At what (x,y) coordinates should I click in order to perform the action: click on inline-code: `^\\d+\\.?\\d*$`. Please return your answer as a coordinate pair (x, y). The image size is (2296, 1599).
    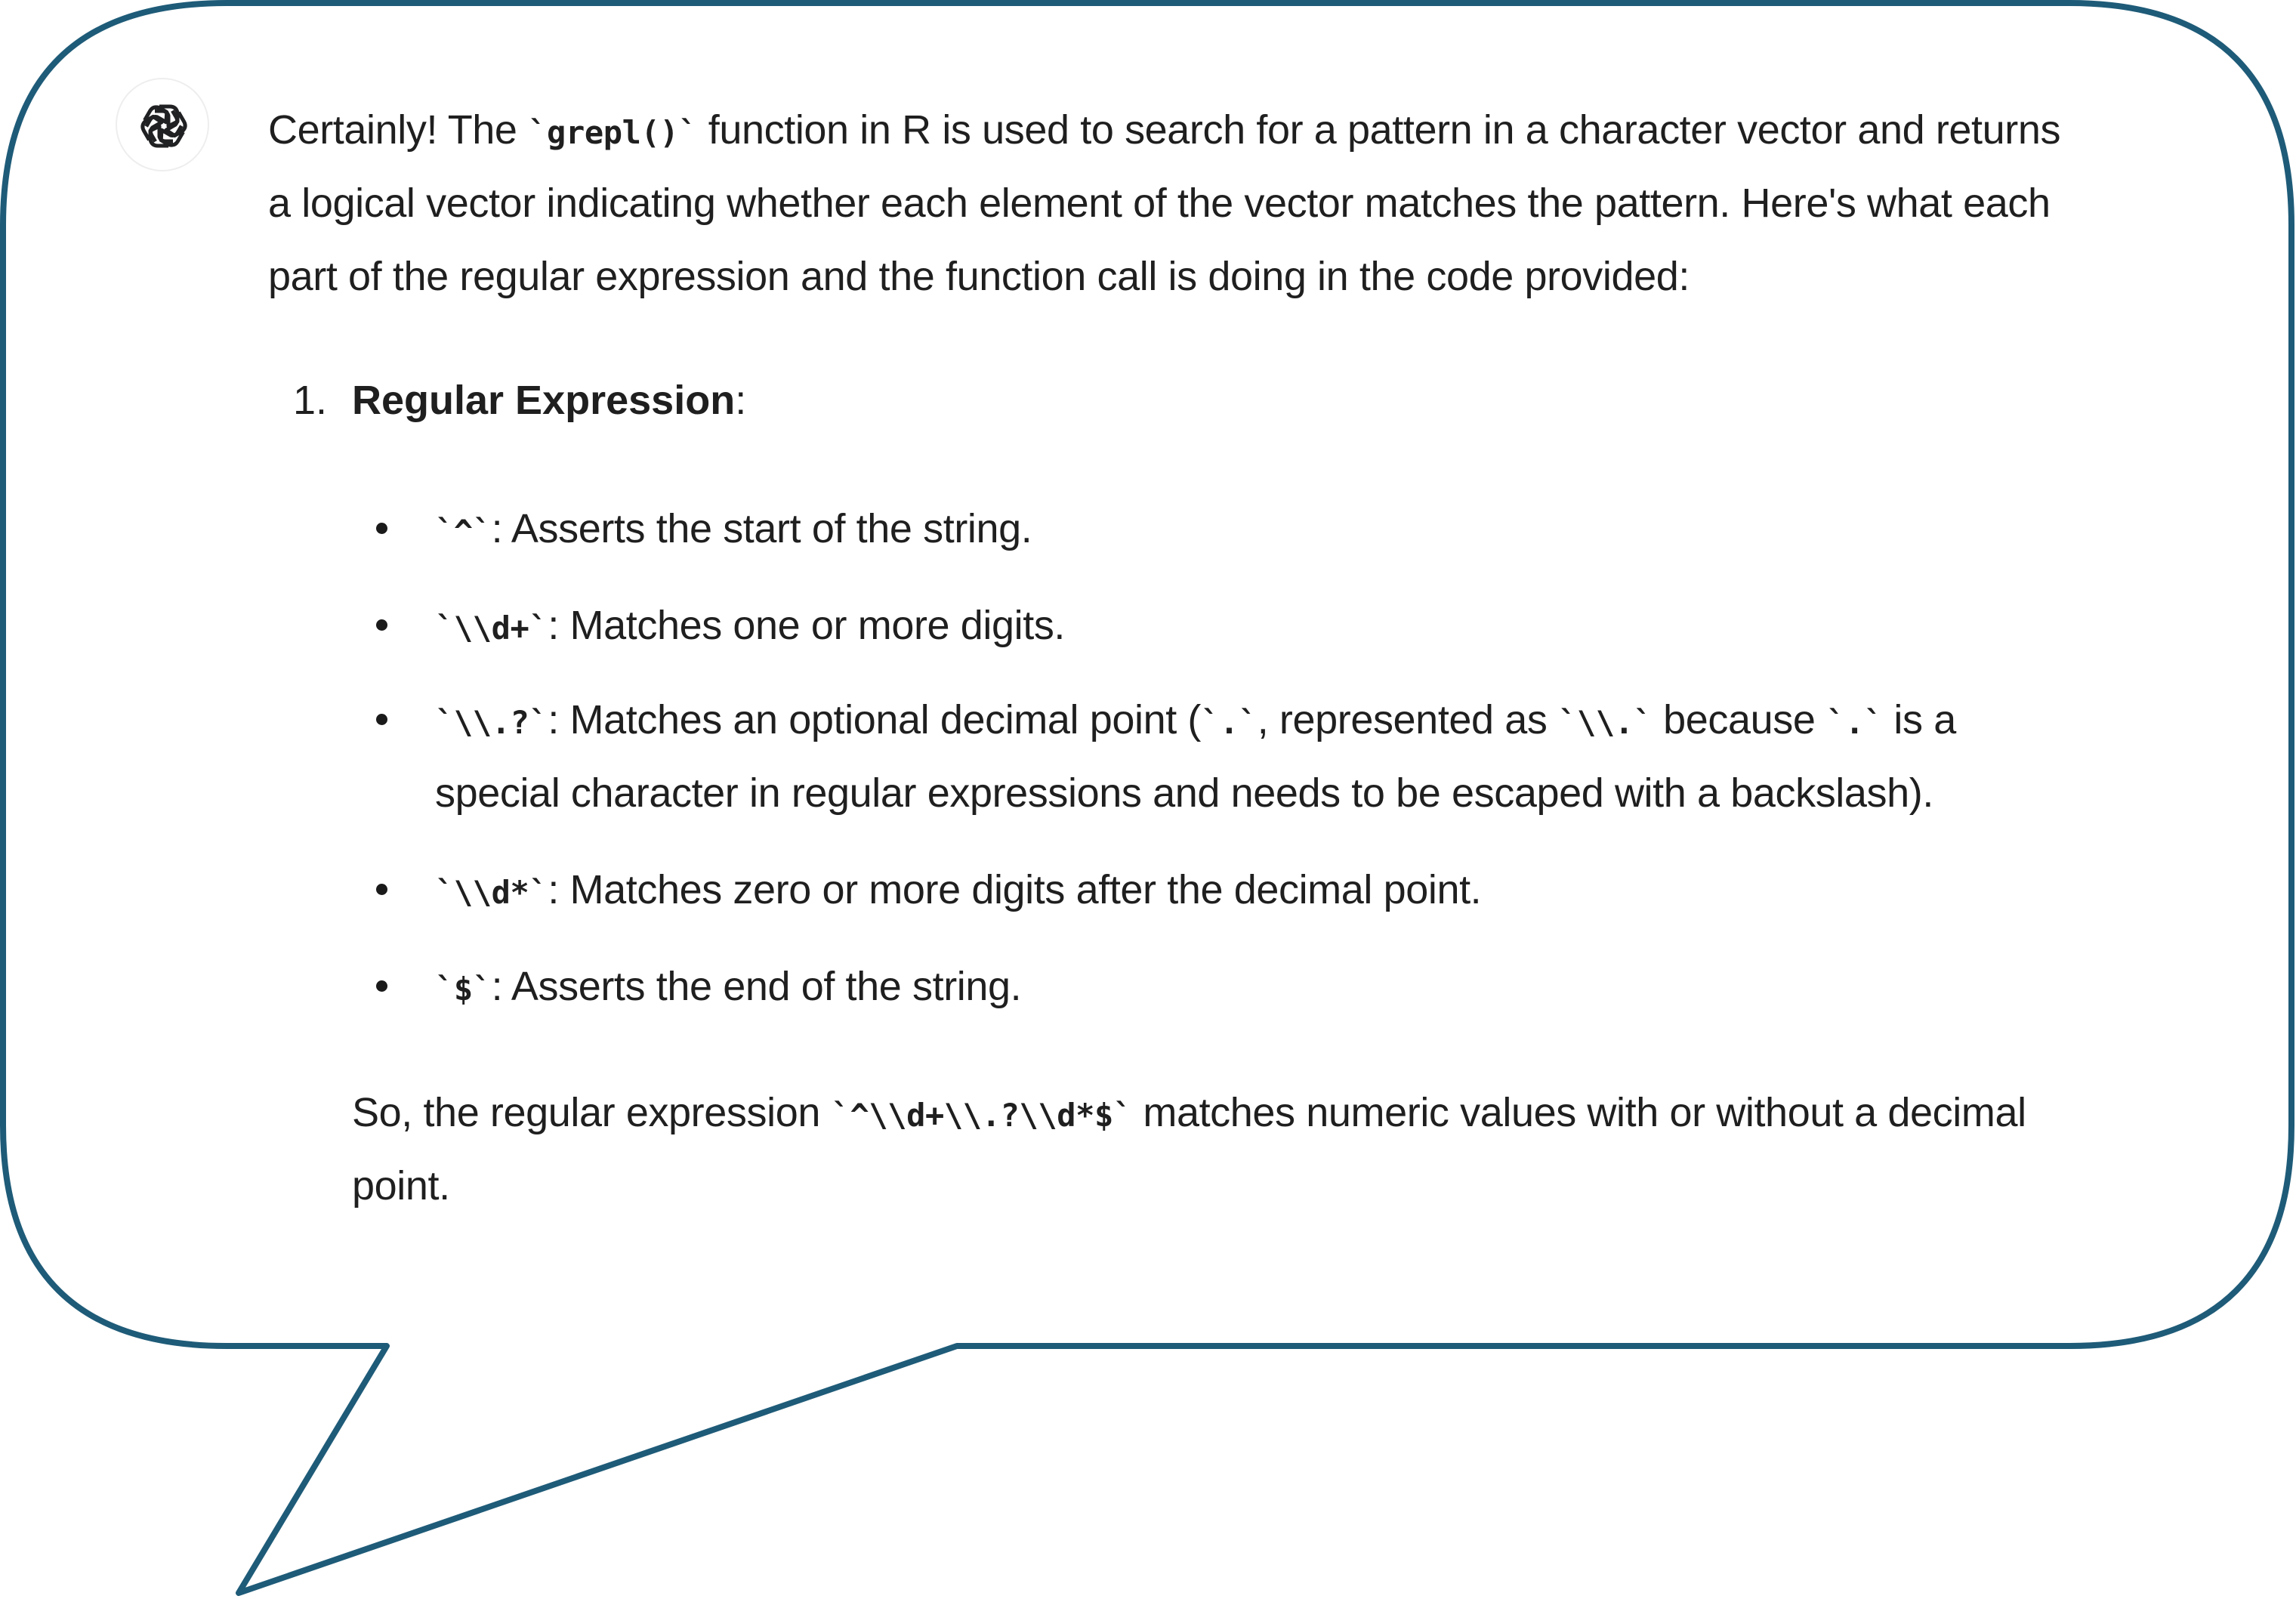
    Looking at the image, I should click on (982, 1116).